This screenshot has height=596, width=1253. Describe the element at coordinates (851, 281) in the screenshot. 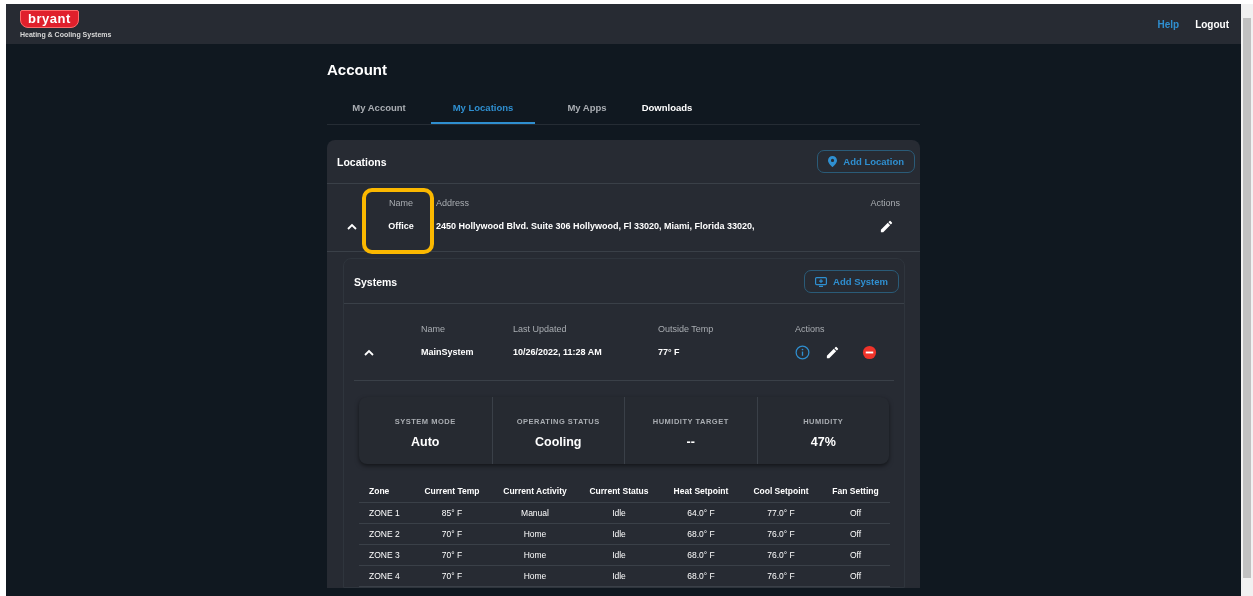

I see `add-system-button: Add System` at that location.